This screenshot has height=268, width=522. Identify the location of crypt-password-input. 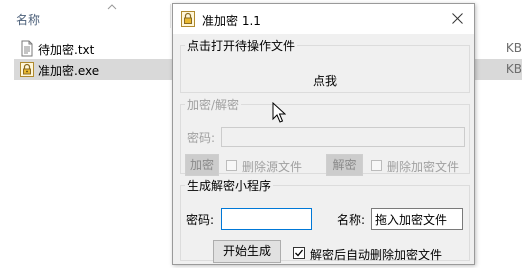
(343, 137).